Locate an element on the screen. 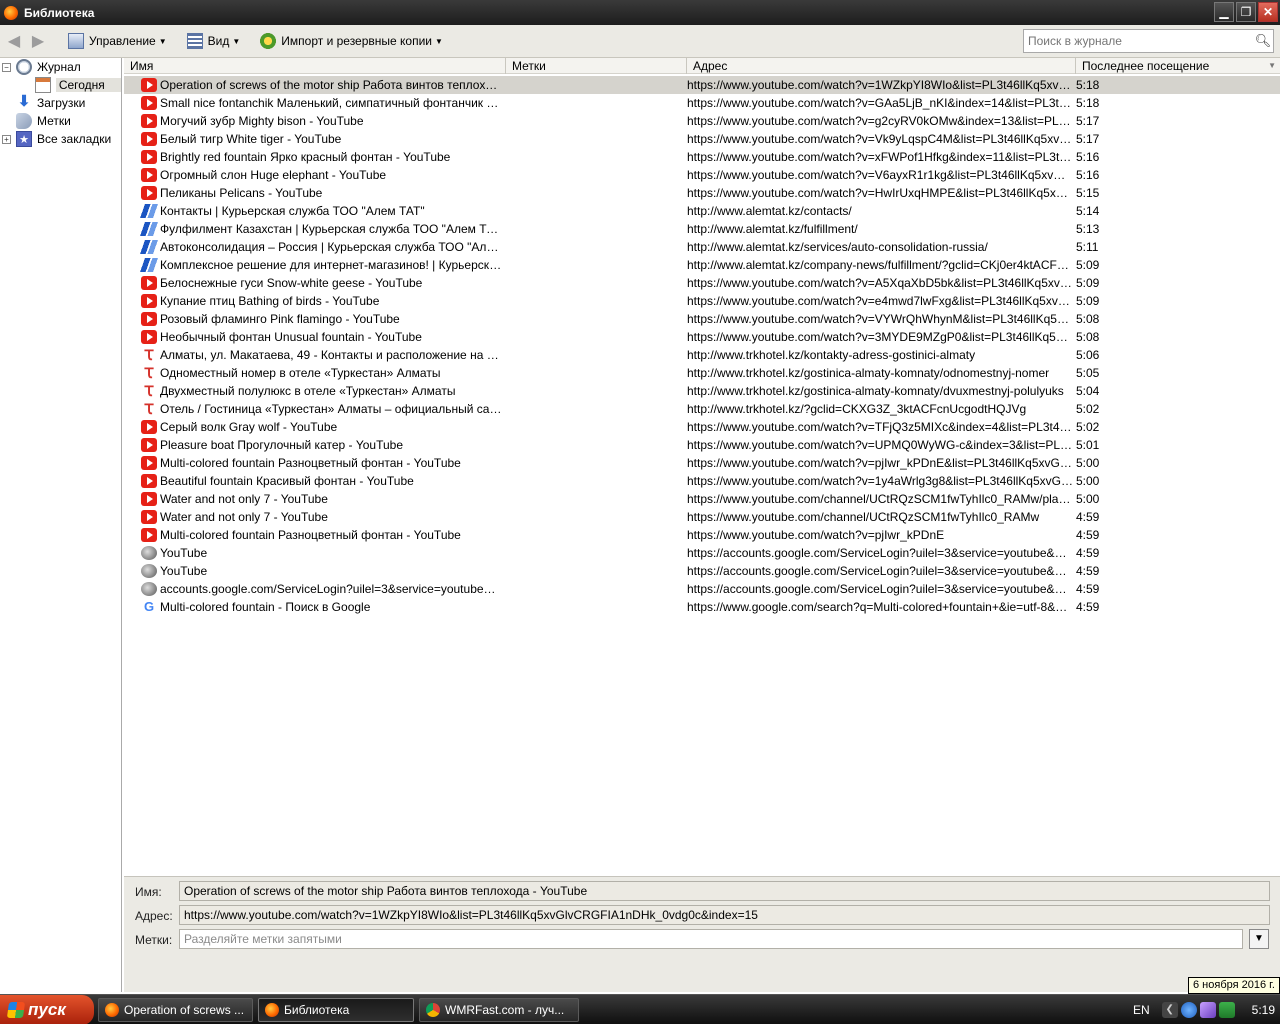 The image size is (1280, 1024). tags-input: Разделяйте метки запятыми is located at coordinates (711, 939).